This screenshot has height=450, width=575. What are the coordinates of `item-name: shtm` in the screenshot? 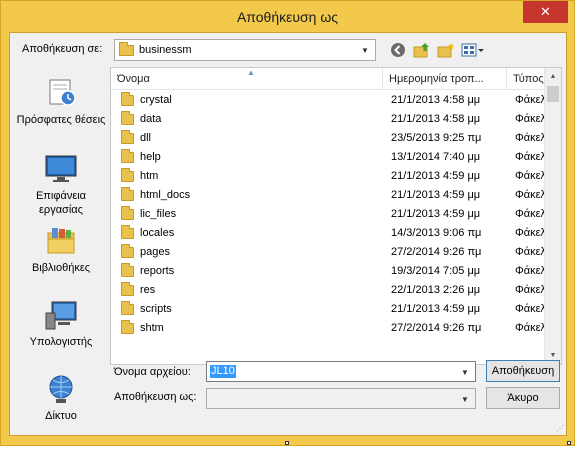 It's located at (152, 328).